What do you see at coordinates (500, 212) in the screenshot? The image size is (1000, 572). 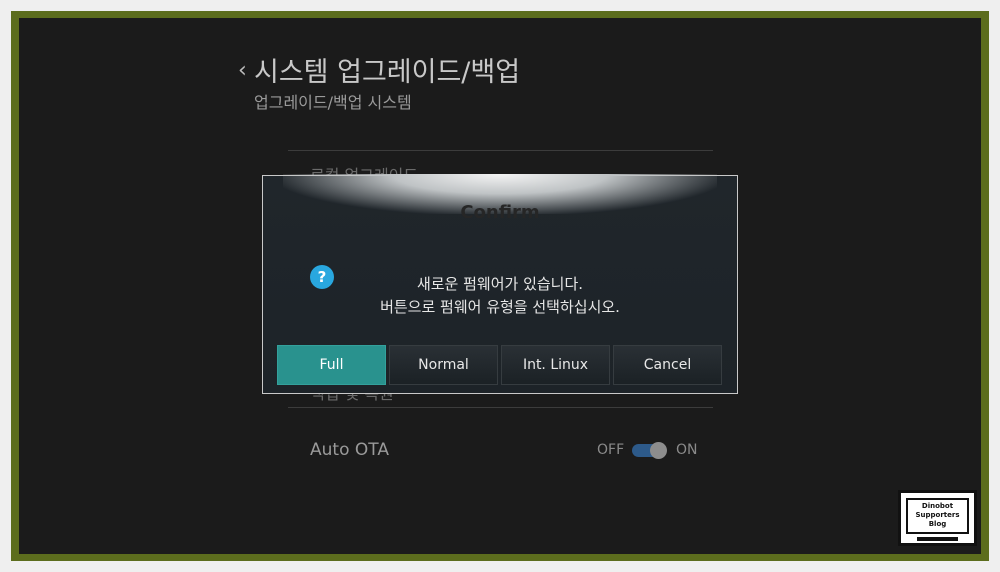 I see `dialog-title: Confirm` at bounding box center [500, 212].